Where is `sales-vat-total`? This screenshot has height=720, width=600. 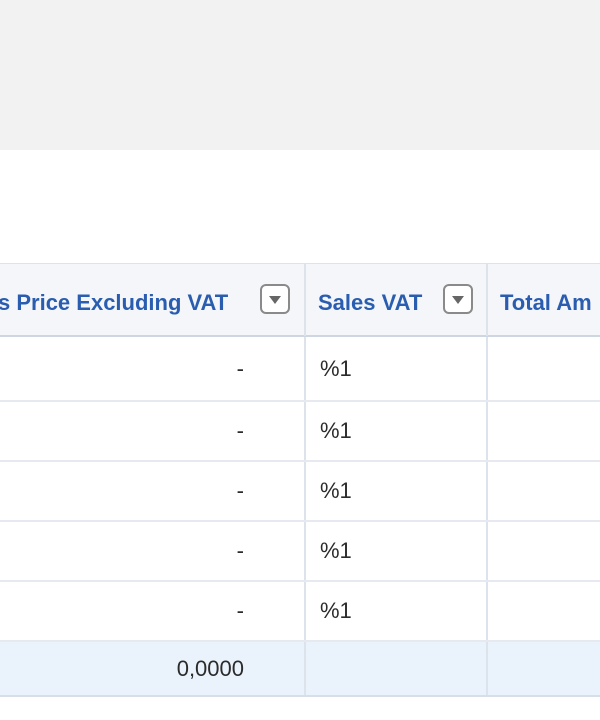 sales-vat-total is located at coordinates (400, 668).